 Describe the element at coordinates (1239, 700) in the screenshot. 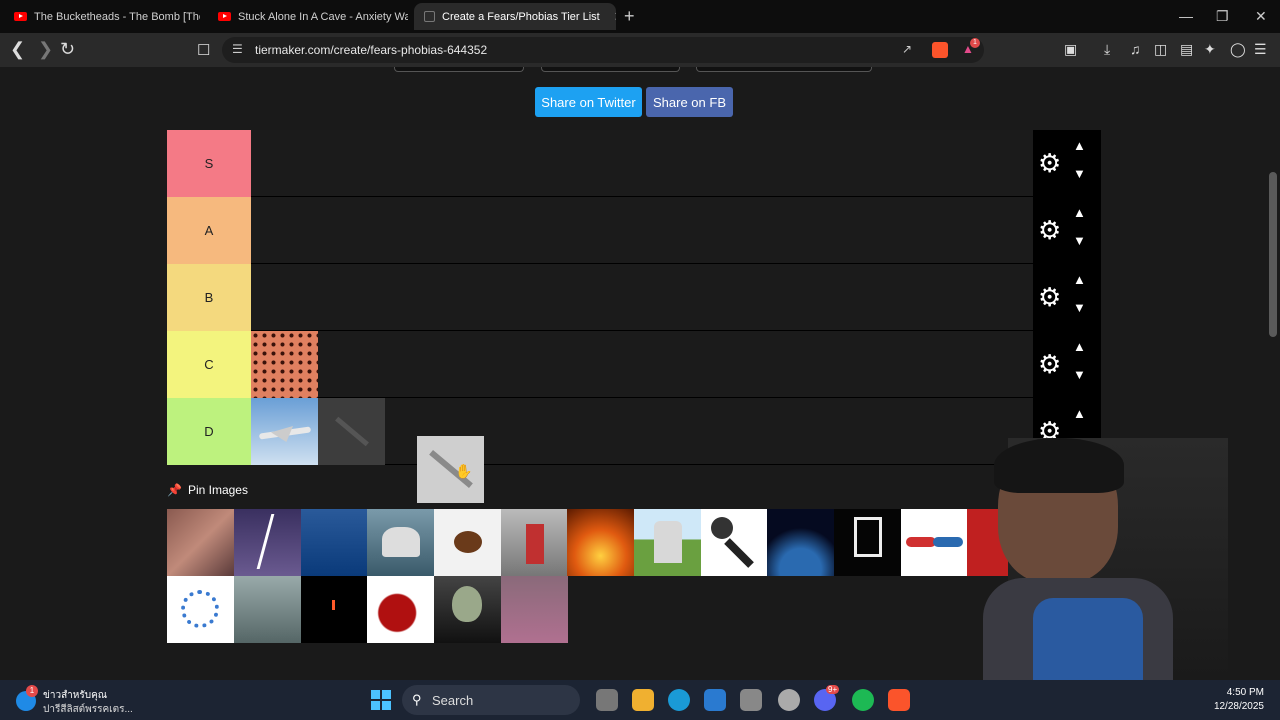

I see `system-clock: 4:50 PM 12/28/2025` at that location.